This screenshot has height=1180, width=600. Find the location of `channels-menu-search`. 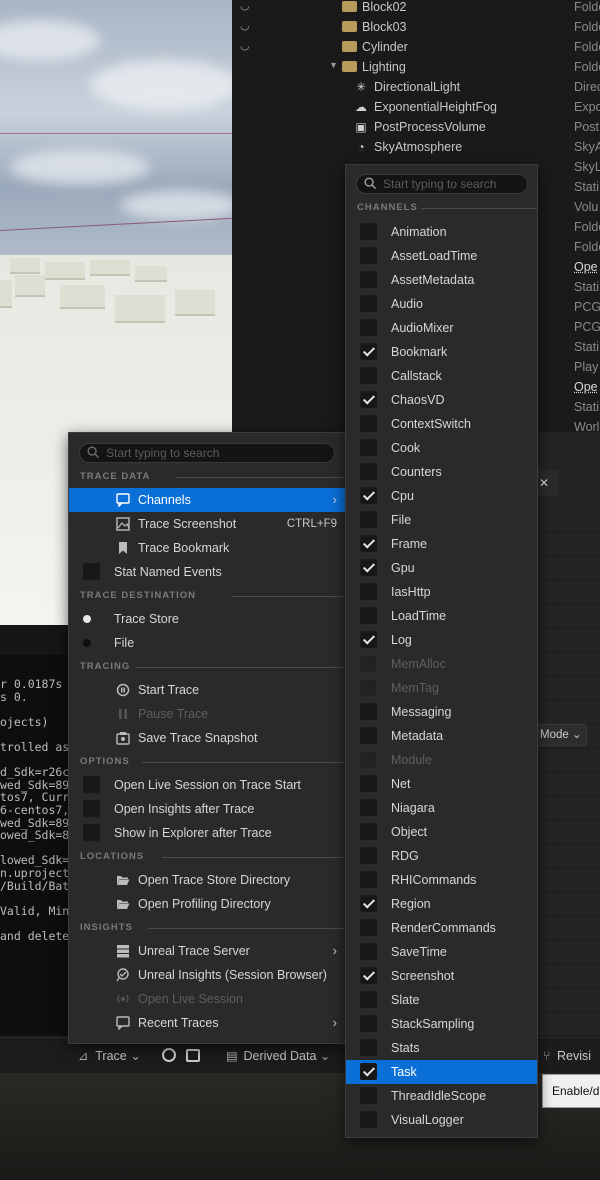

channels-menu-search is located at coordinates (442, 184).